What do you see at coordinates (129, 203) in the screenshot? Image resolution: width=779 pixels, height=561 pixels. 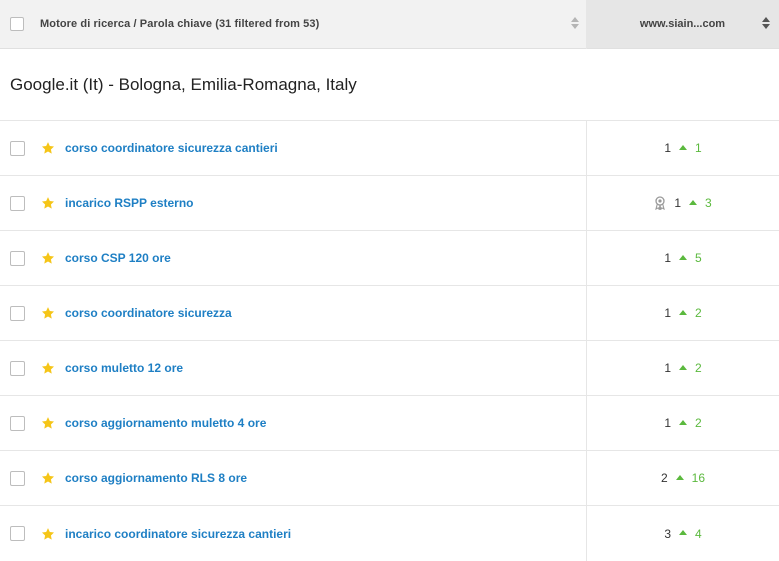 I see `keyword-link: incarico RSPP esterno` at bounding box center [129, 203].